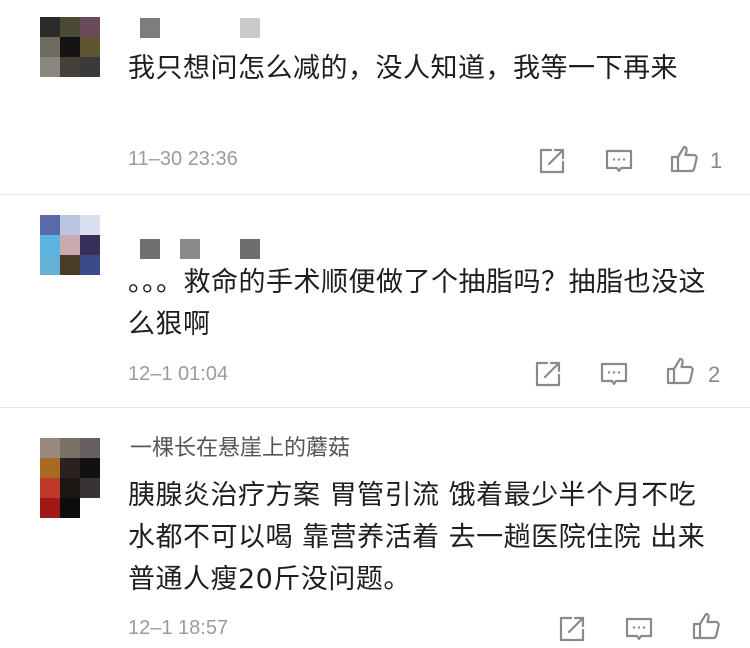  Describe the element at coordinates (178, 374) in the screenshot. I see `timestamp: 12–1 01:04` at that location.